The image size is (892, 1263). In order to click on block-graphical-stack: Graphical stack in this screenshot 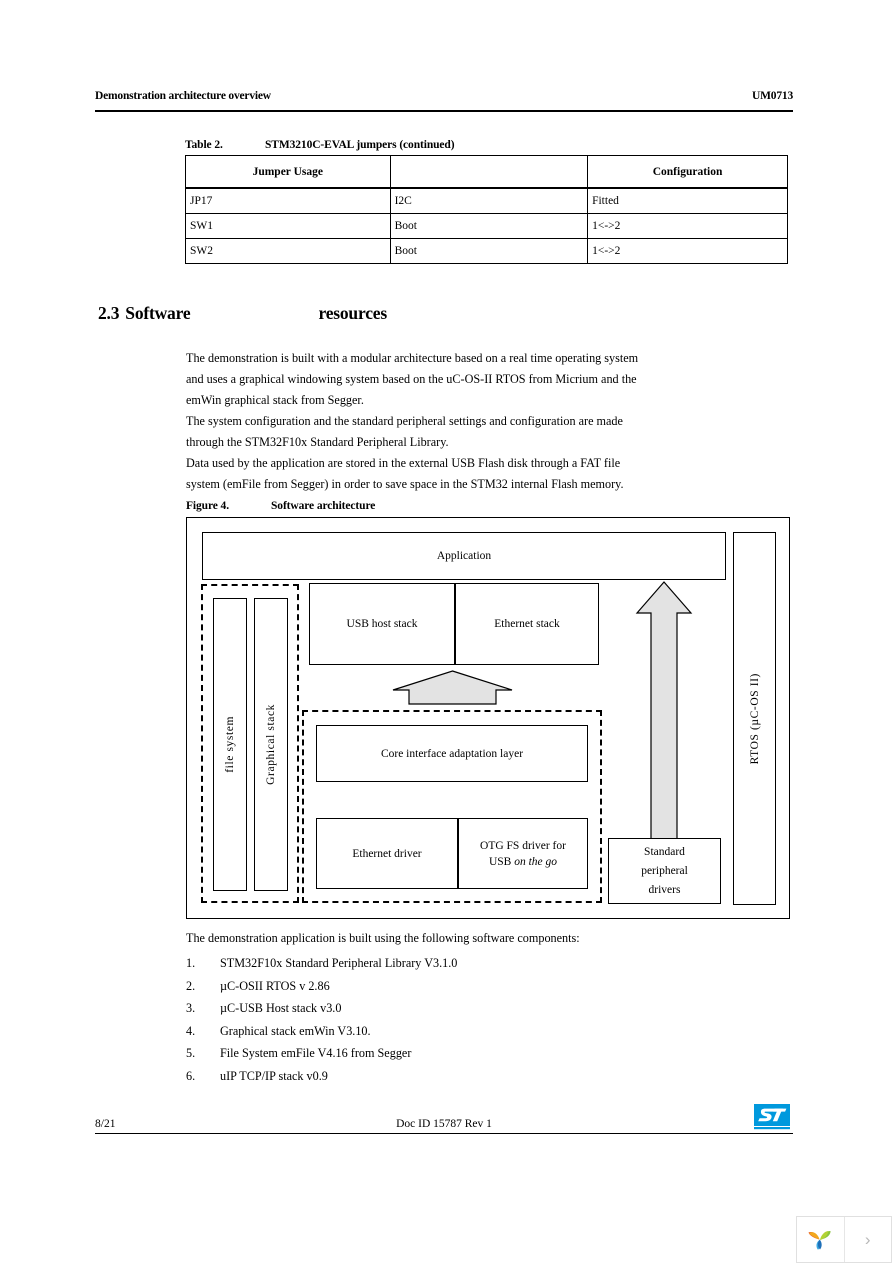, I will do `click(271, 744)`.